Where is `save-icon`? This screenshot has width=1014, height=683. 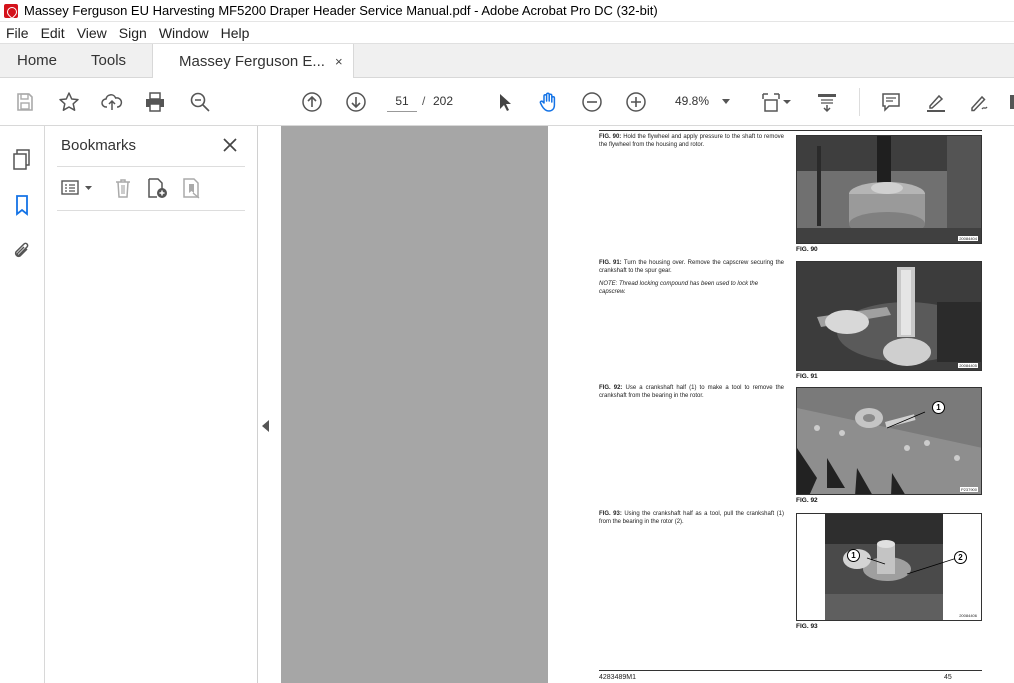
save-icon is located at coordinates (25, 102).